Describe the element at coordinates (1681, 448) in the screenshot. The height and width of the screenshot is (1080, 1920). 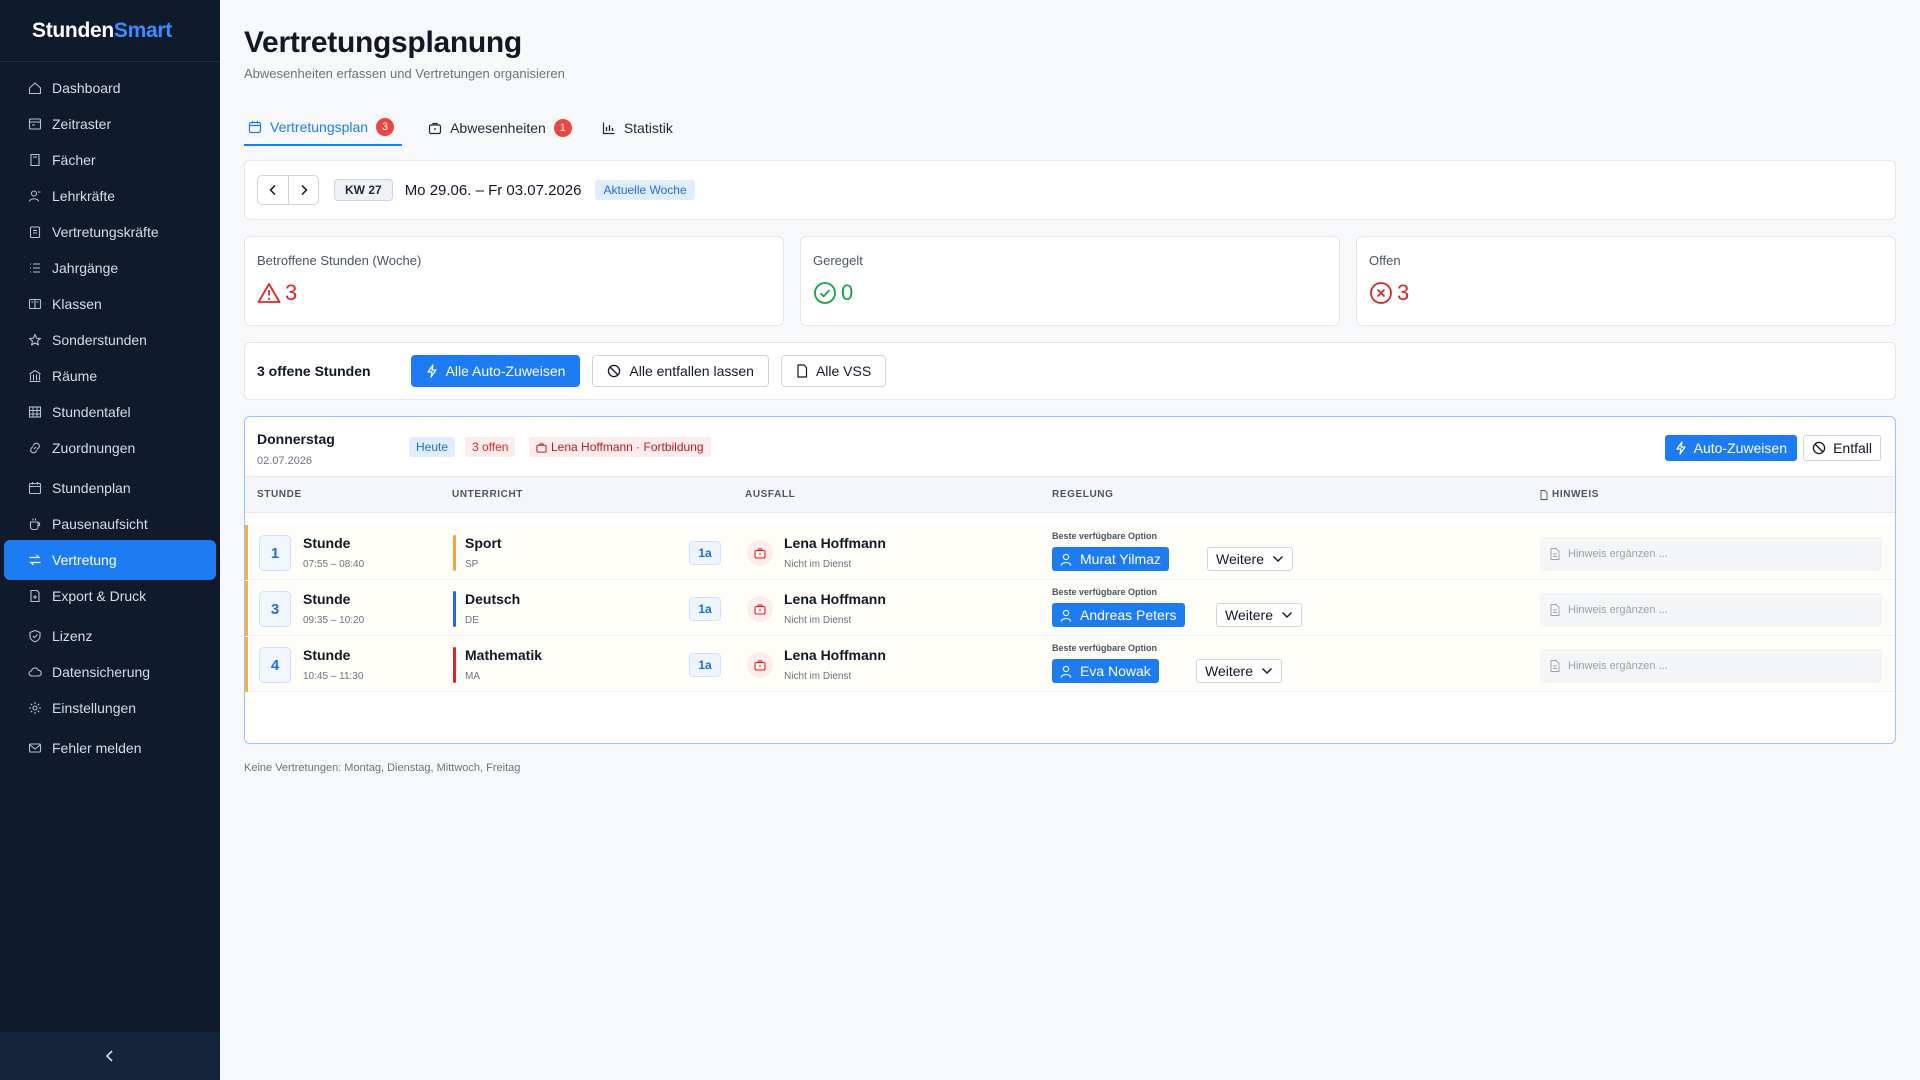
I see `lightning-icon` at that location.